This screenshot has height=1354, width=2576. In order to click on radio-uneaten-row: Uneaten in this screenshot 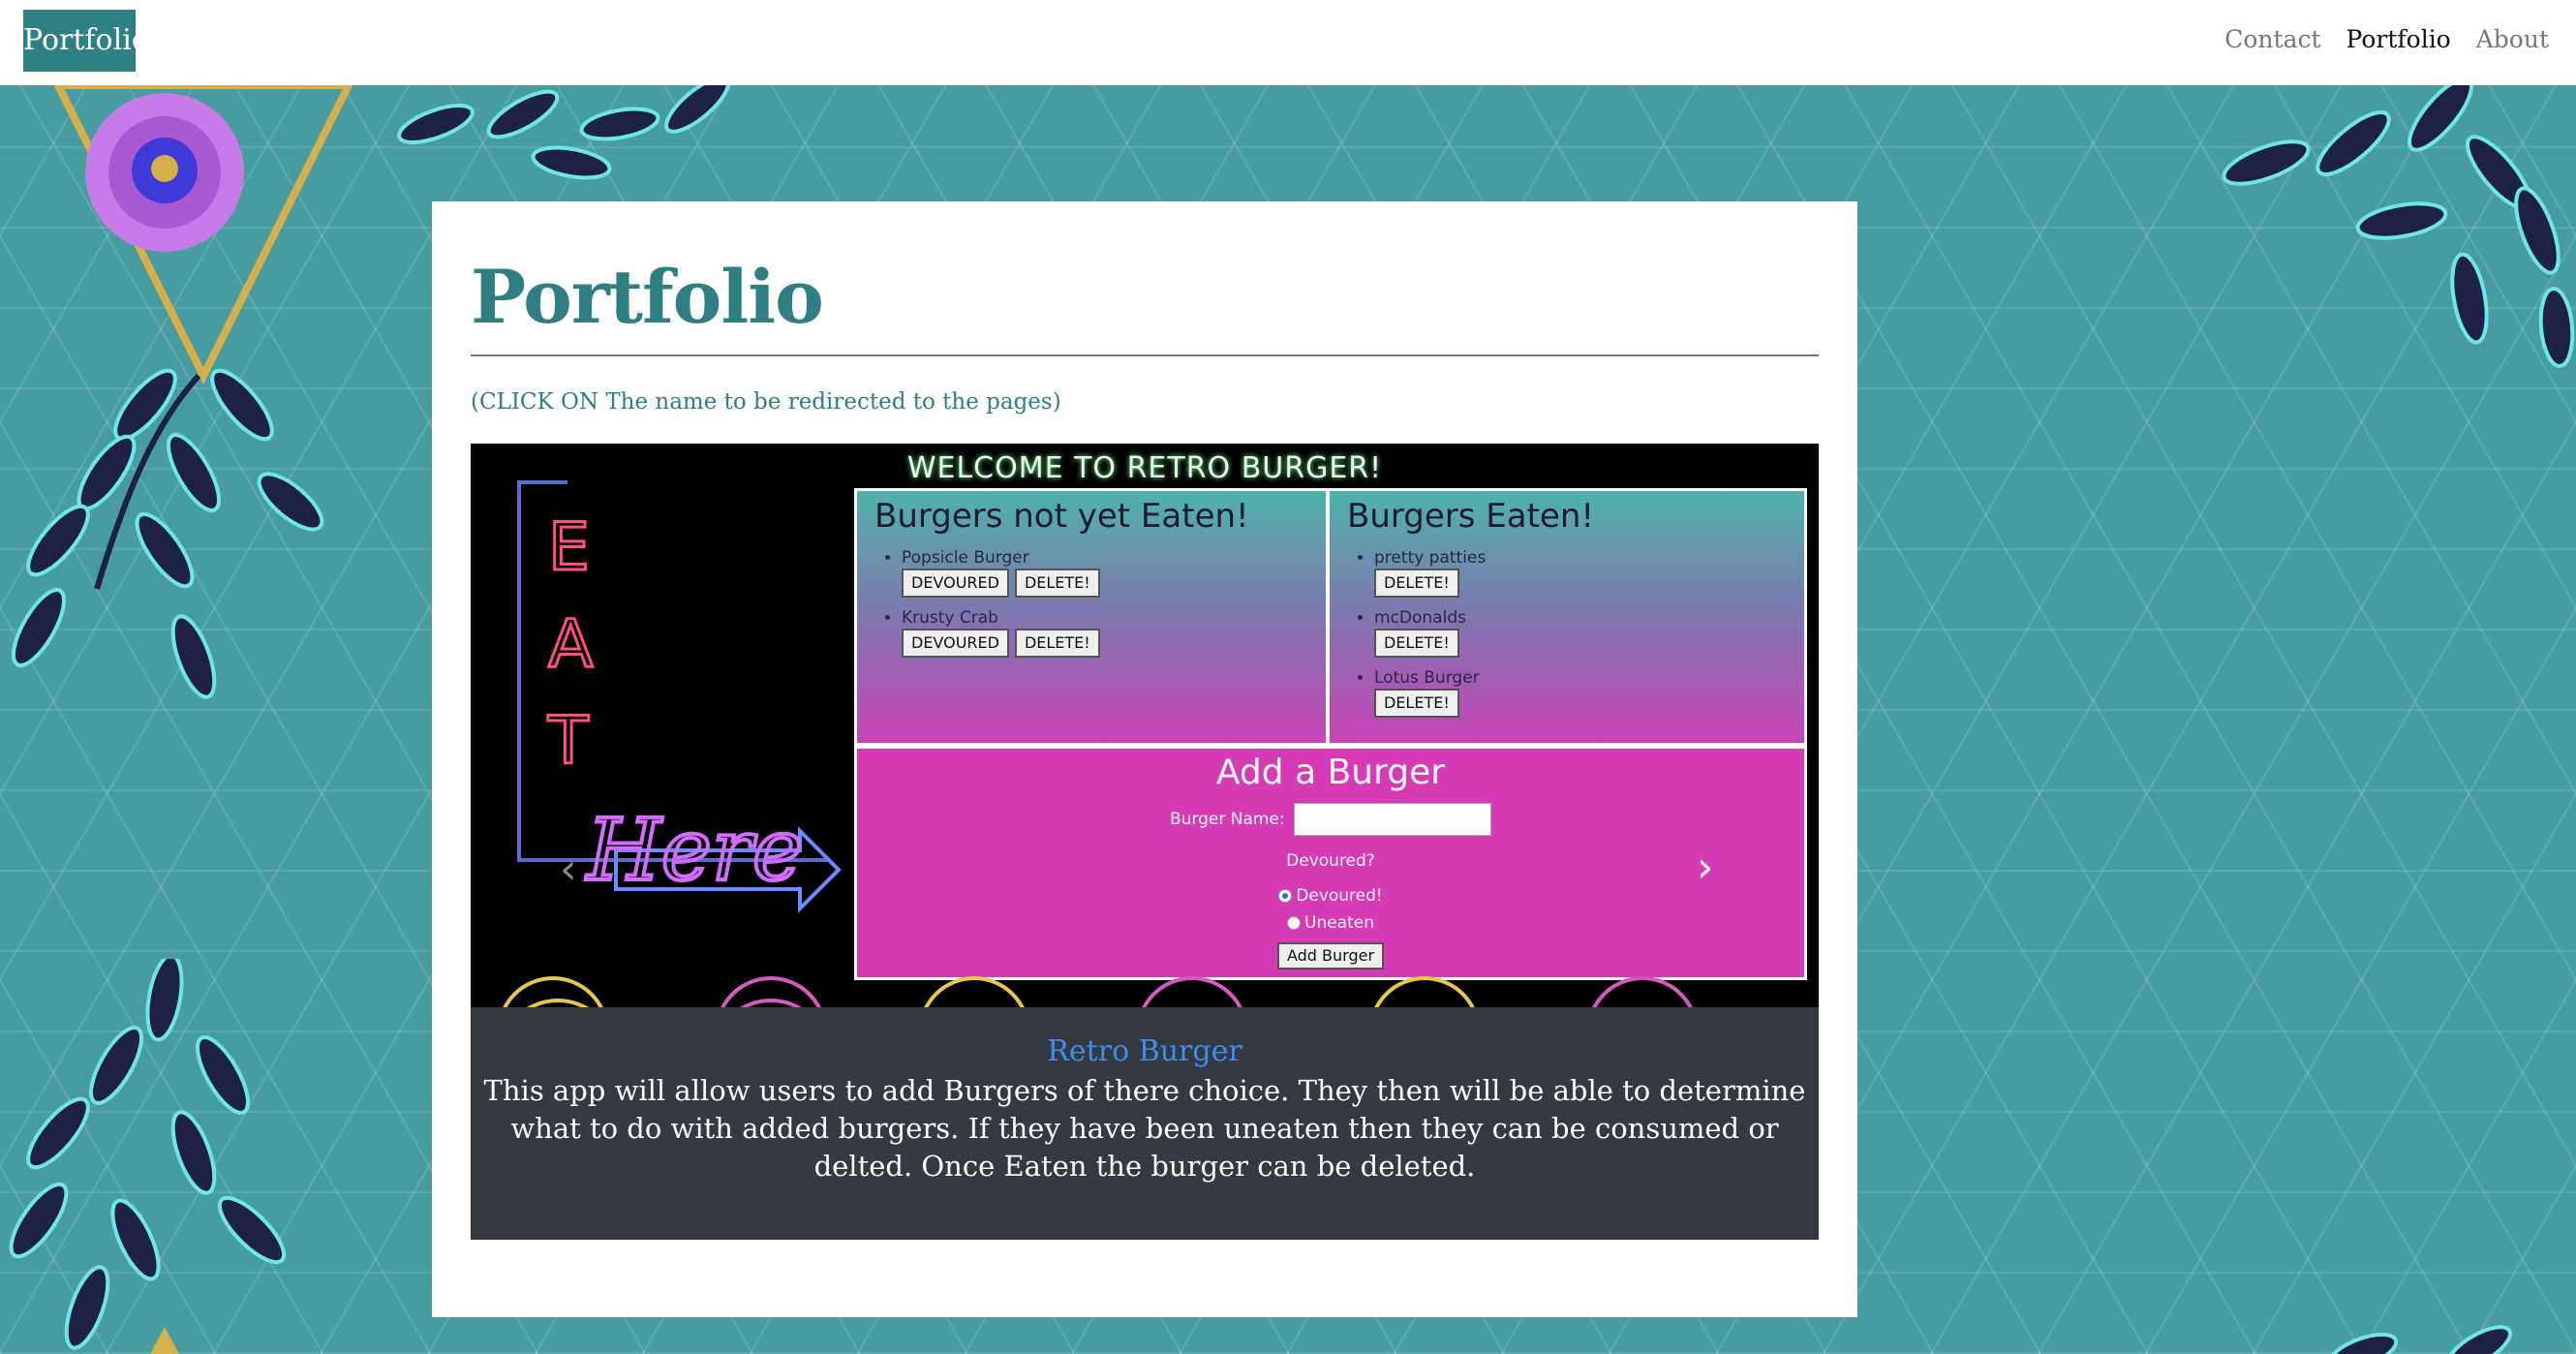, I will do `click(1330, 923)`.